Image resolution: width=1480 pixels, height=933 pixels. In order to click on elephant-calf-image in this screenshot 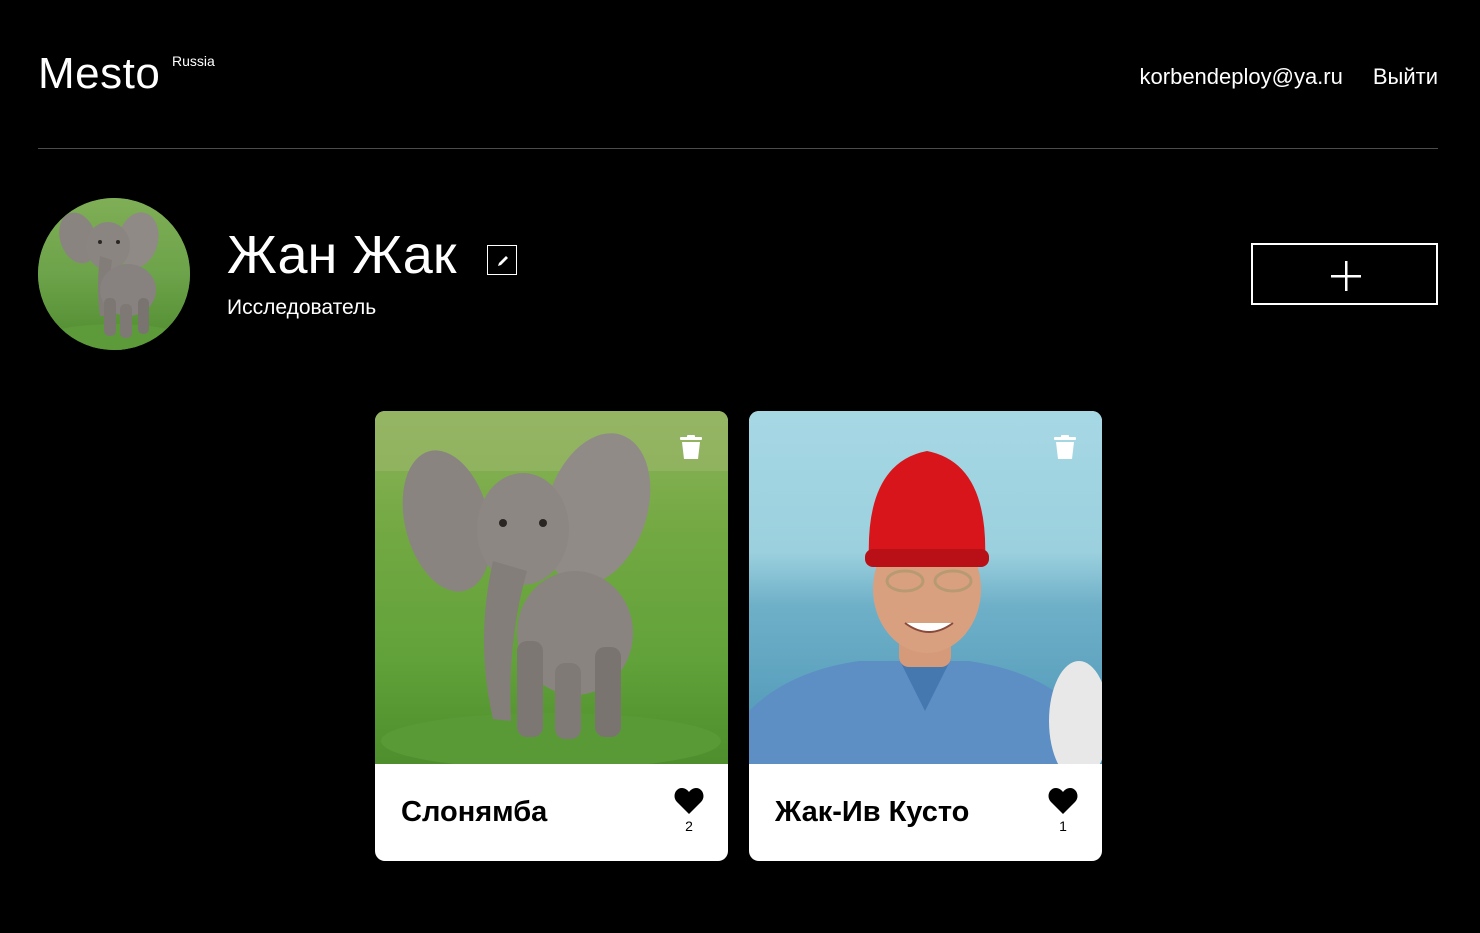, I will do `click(551, 587)`.